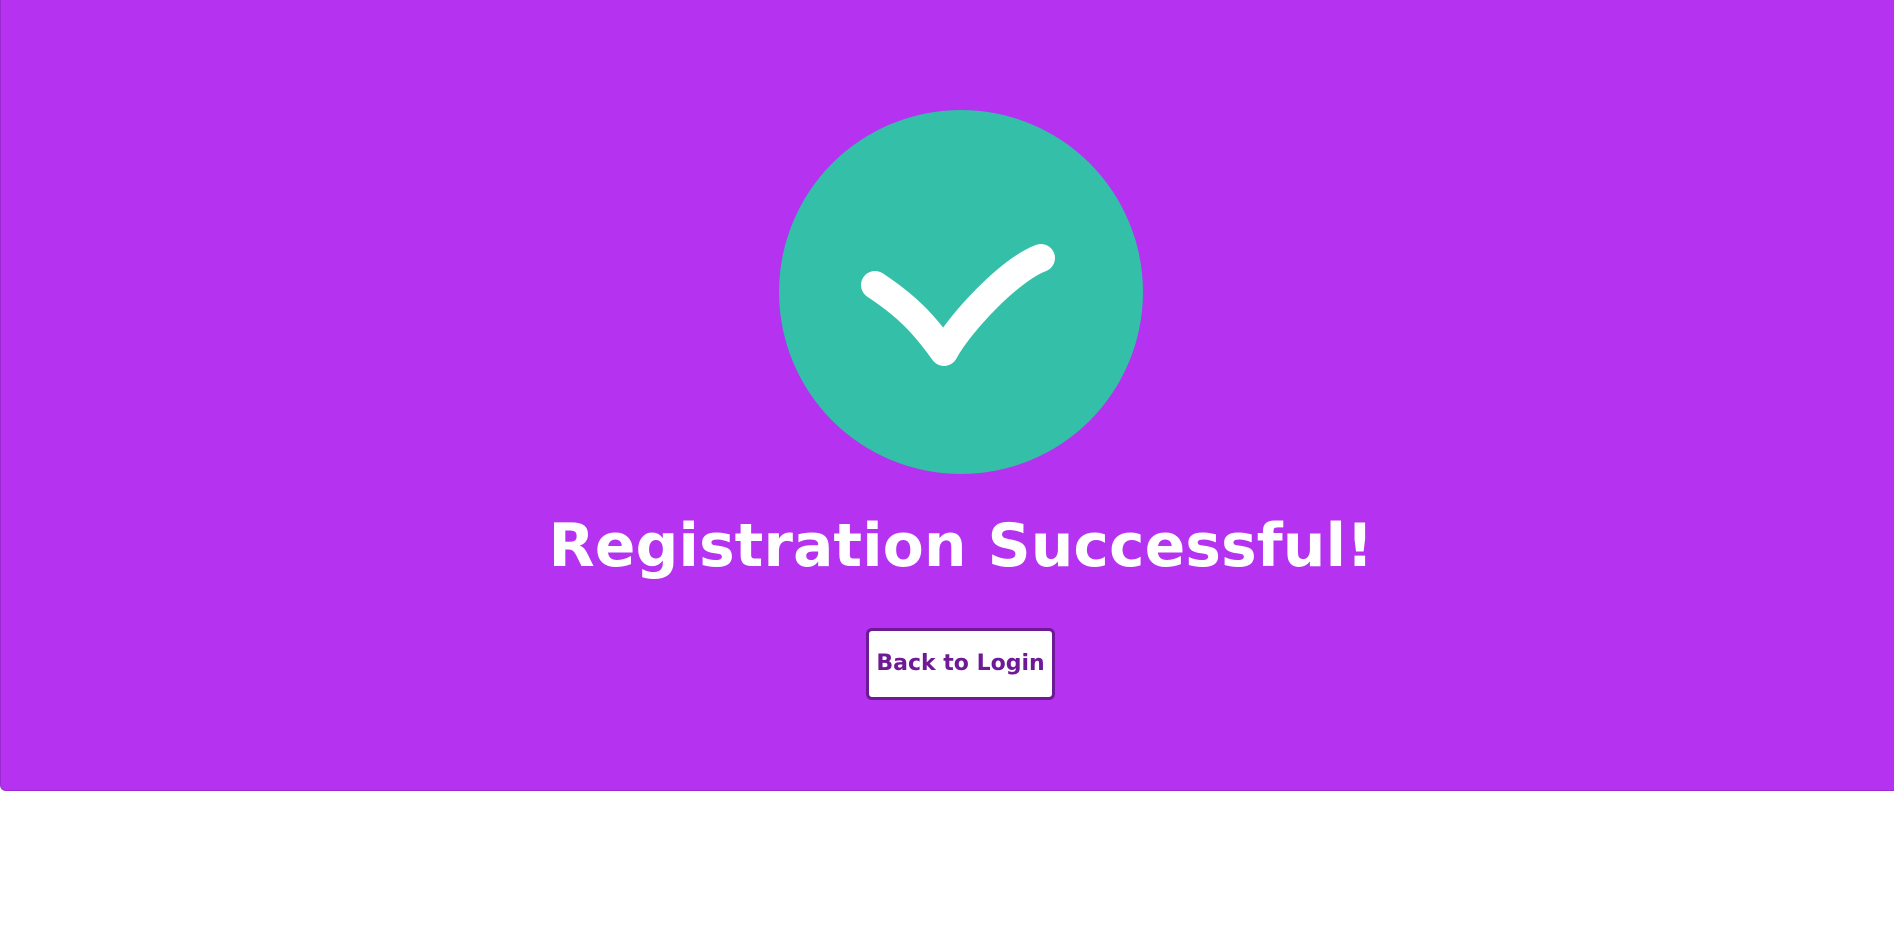 The image size is (1894, 931). What do you see at coordinates (961, 546) in the screenshot?
I see `page-title: Registration Successful!` at bounding box center [961, 546].